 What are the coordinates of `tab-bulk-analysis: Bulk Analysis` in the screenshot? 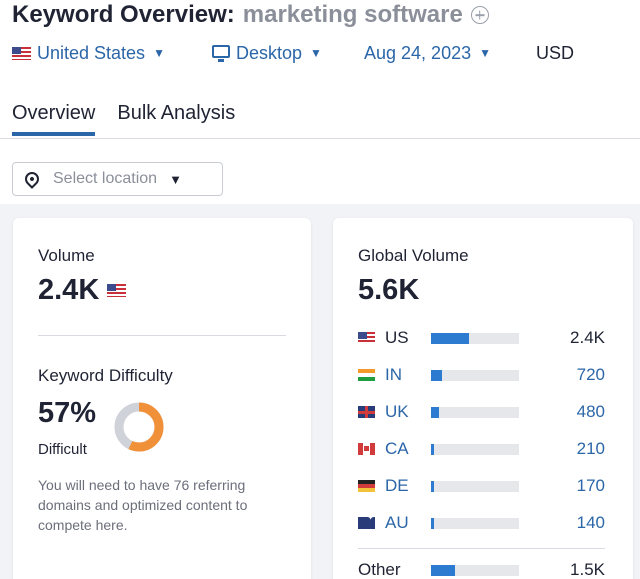 It's located at (176, 116).